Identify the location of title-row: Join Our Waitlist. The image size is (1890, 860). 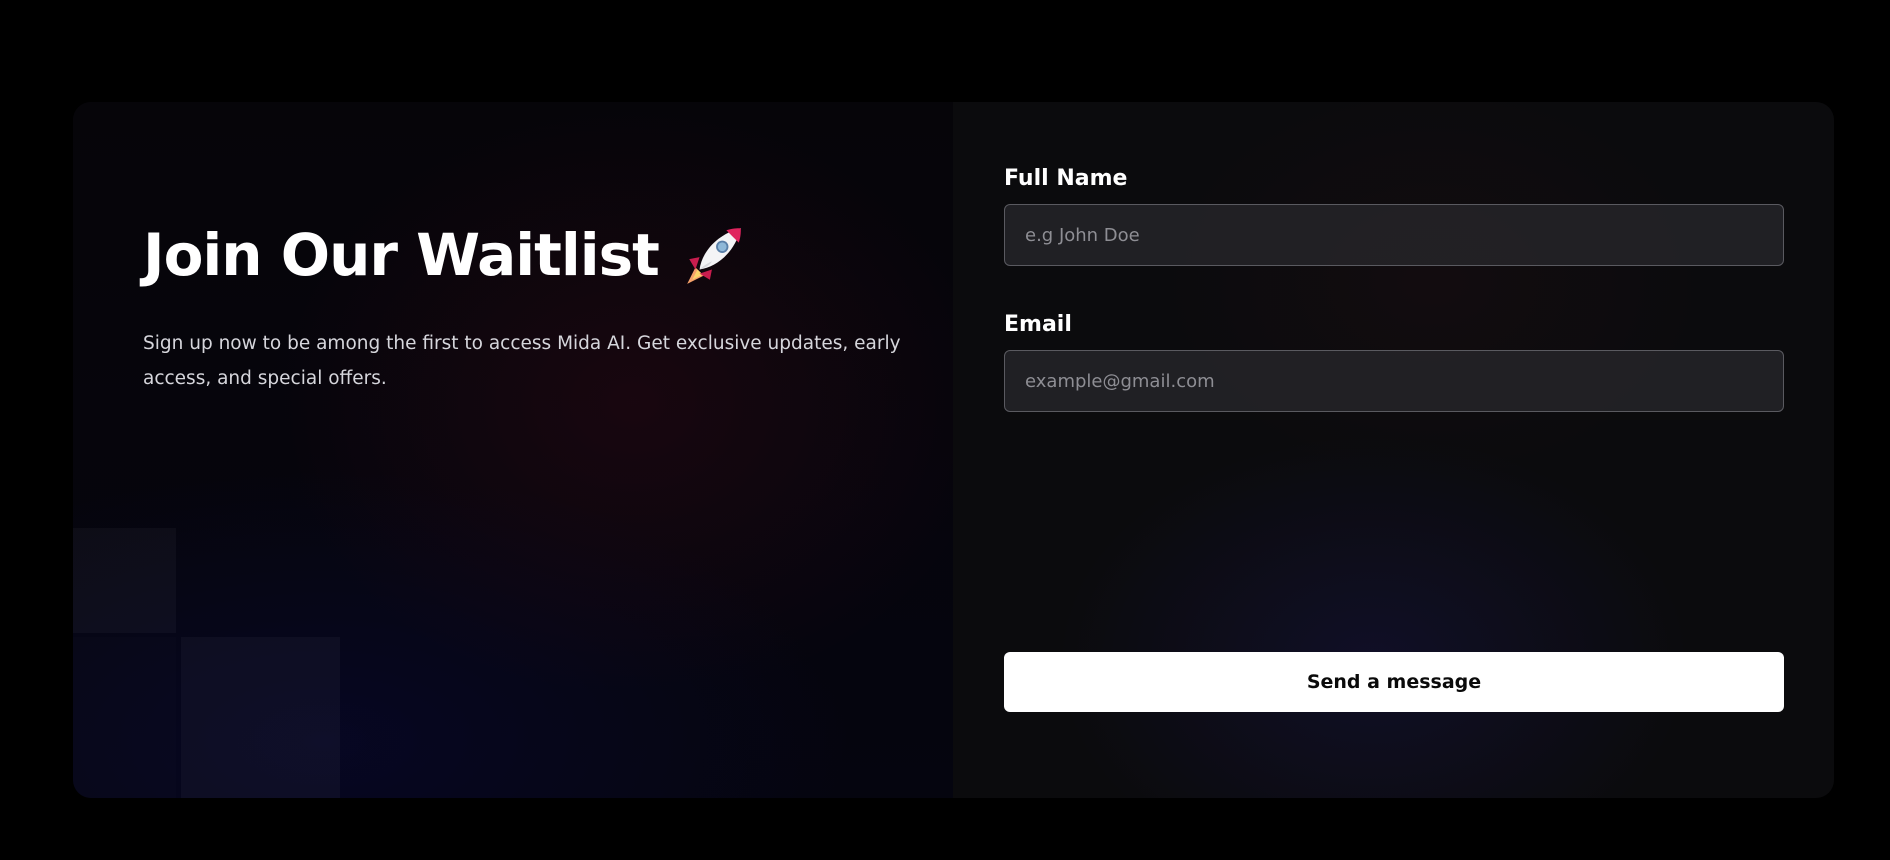
(533, 255).